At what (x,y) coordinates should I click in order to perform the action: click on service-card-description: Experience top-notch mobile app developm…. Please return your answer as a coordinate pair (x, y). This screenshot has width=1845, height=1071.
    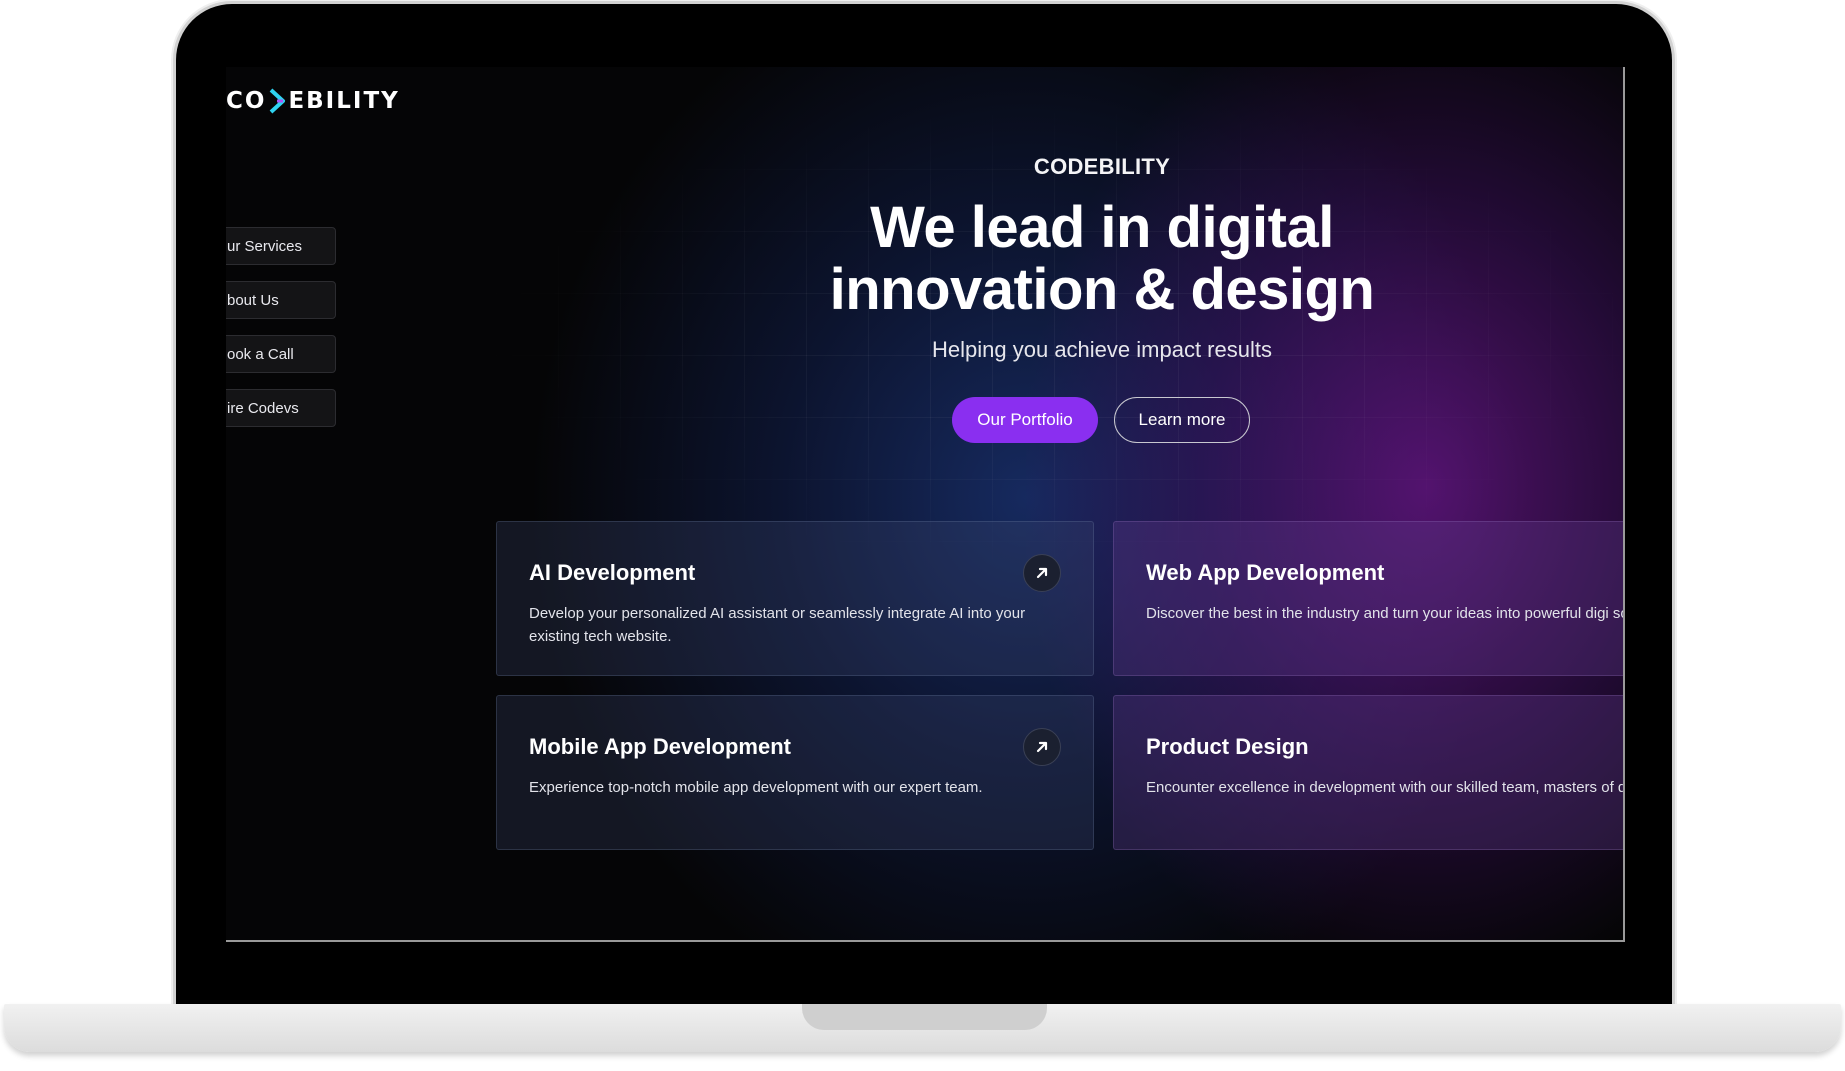
    Looking at the image, I should click on (756, 787).